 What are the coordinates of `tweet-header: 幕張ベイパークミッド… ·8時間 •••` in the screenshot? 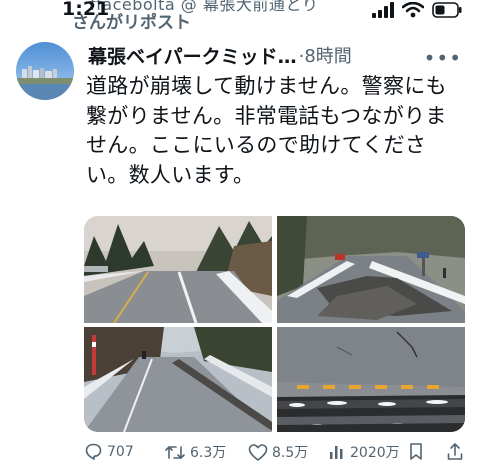 It's located at (277, 55).